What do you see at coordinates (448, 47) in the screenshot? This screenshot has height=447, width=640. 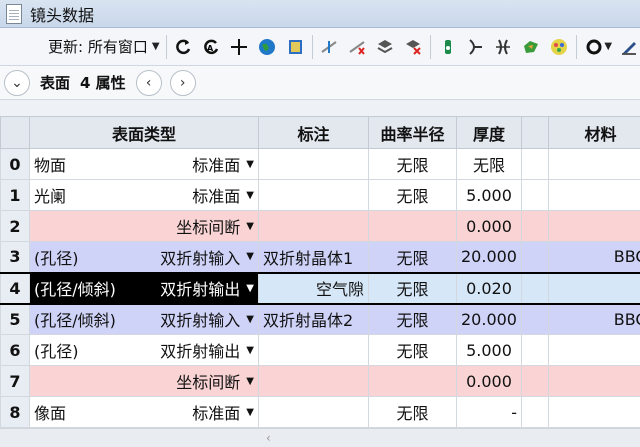 I see `bottle-icon` at bounding box center [448, 47].